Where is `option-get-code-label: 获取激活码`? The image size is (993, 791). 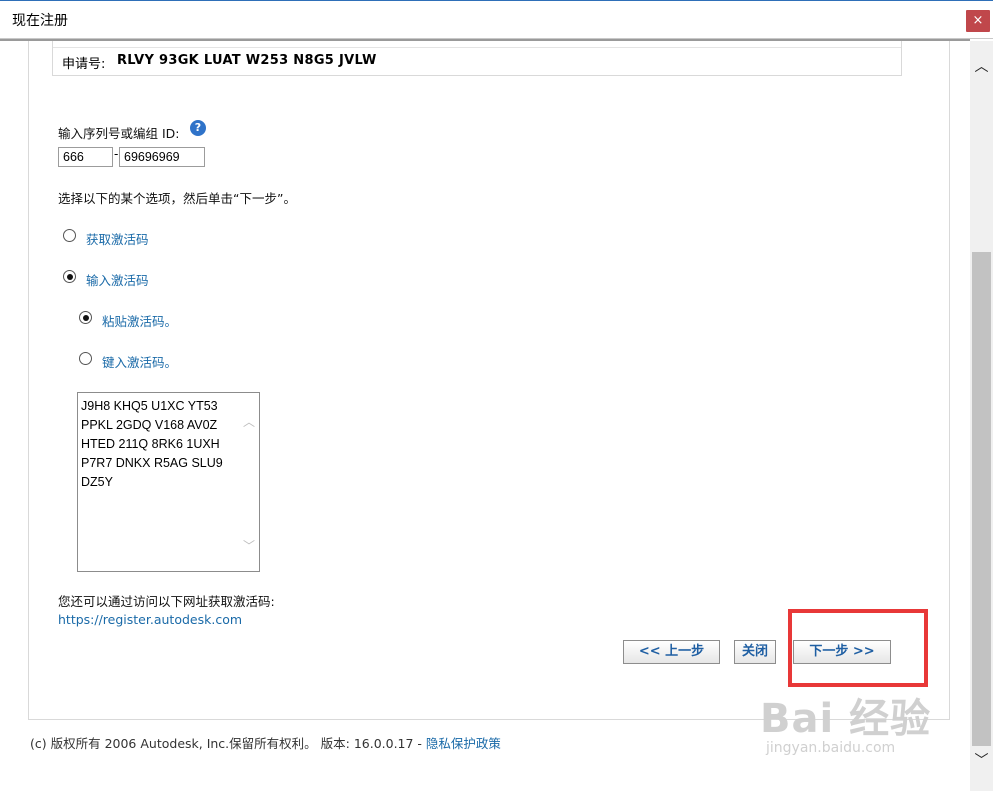 option-get-code-label: 获取激活码 is located at coordinates (117, 238).